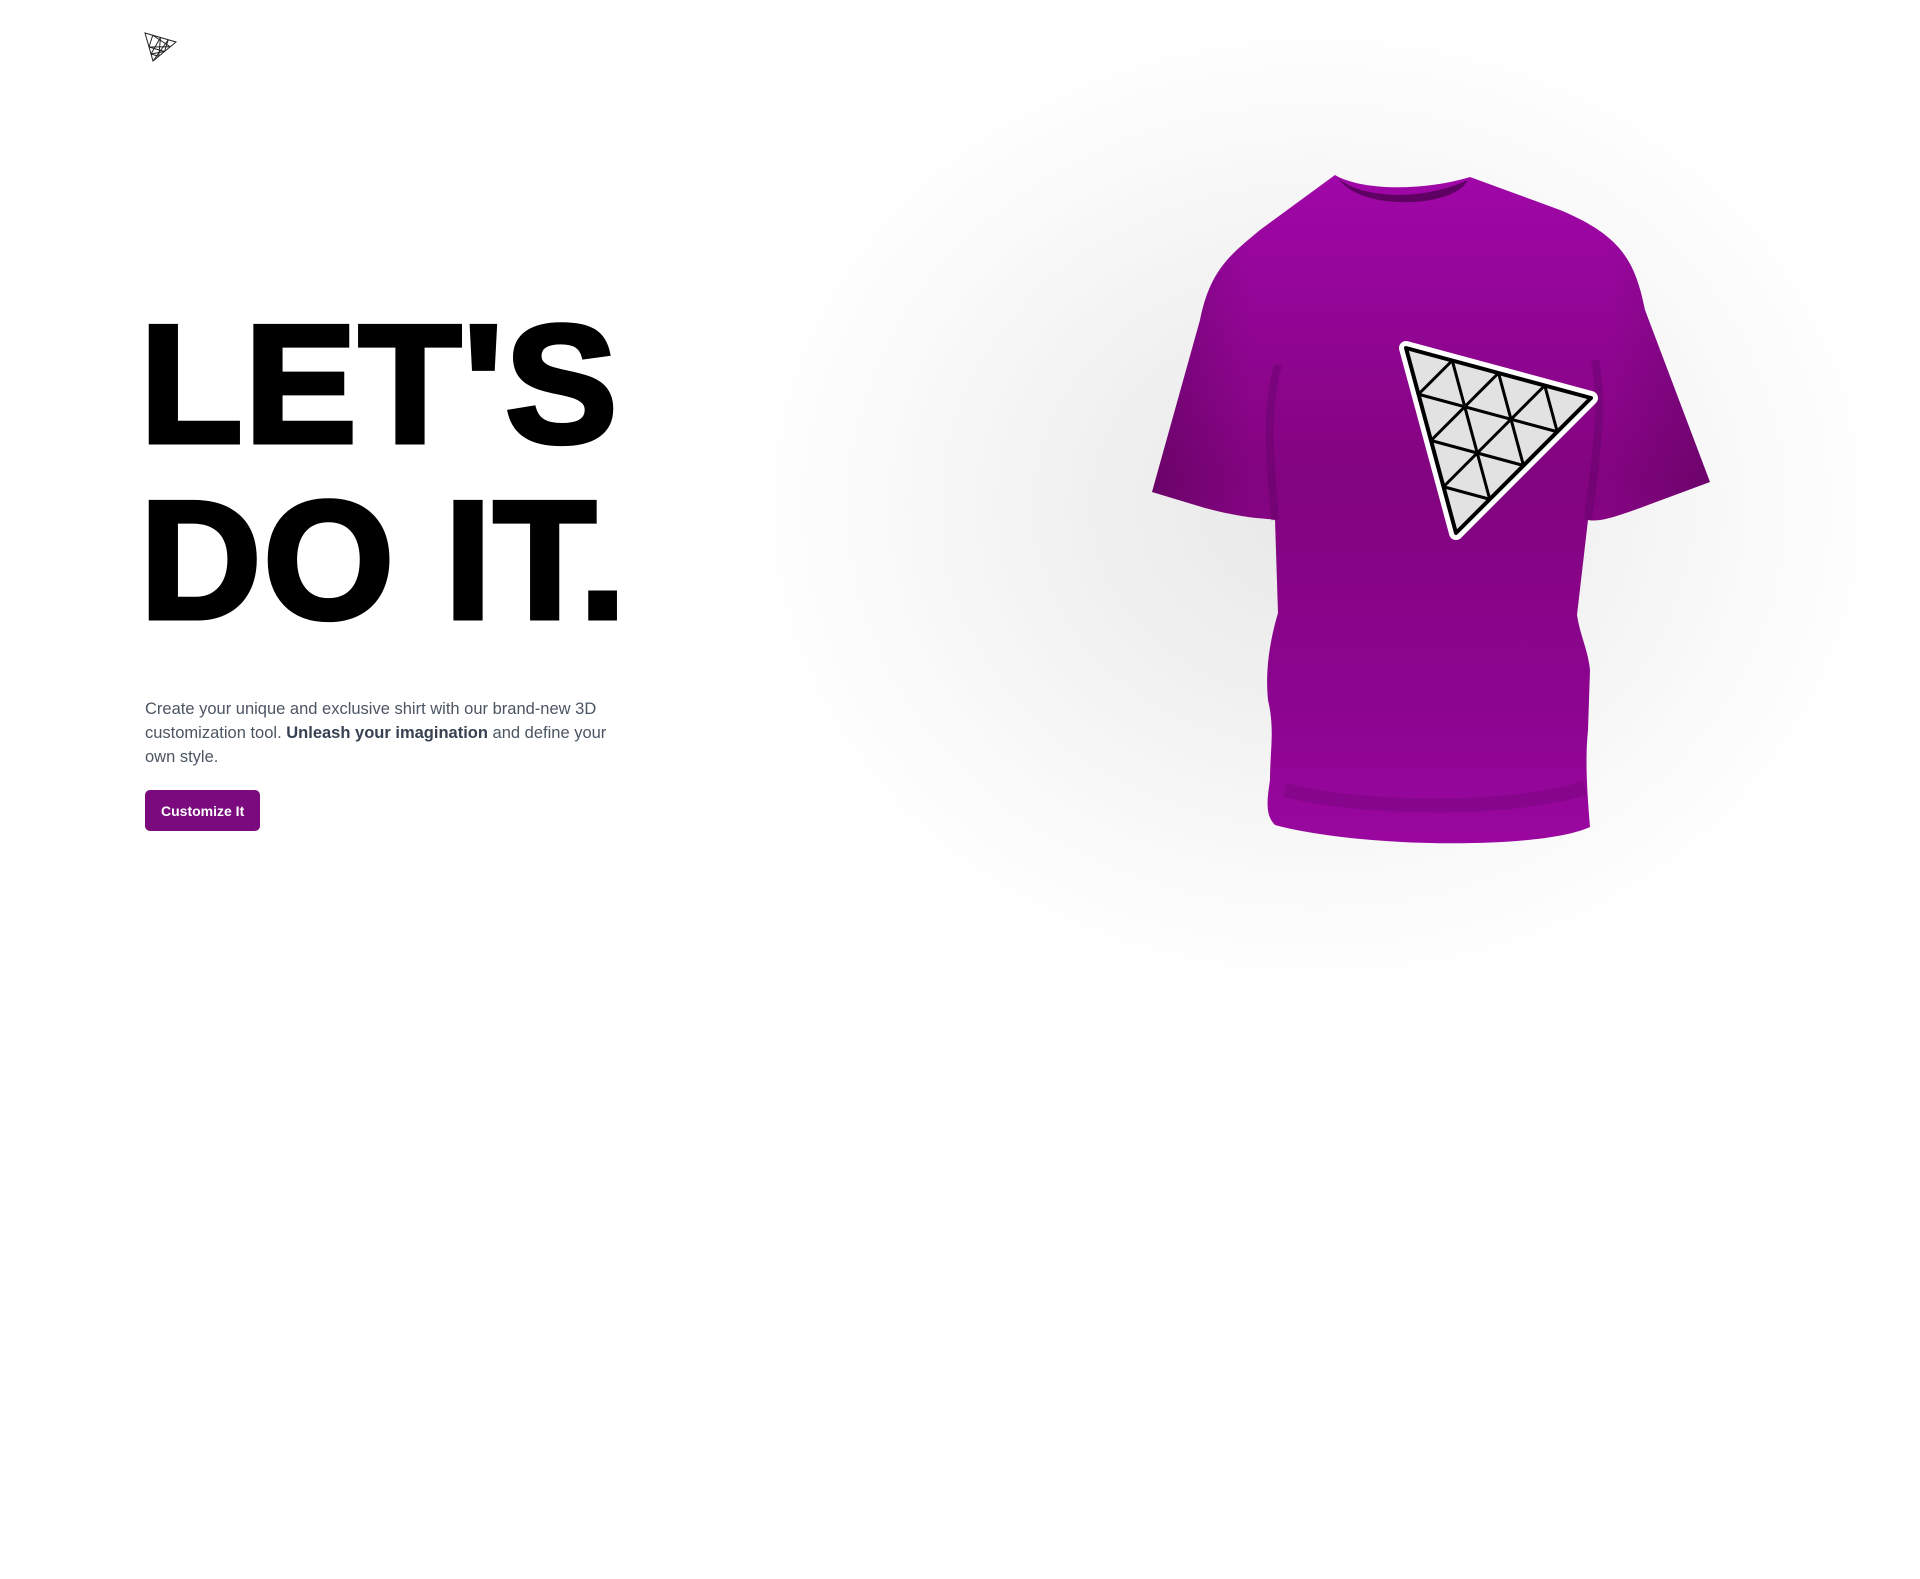 Image resolution: width=1920 pixels, height=1579 pixels. Describe the element at coordinates (1431, 509) in the screenshot. I see `tshirt-icon` at that location.